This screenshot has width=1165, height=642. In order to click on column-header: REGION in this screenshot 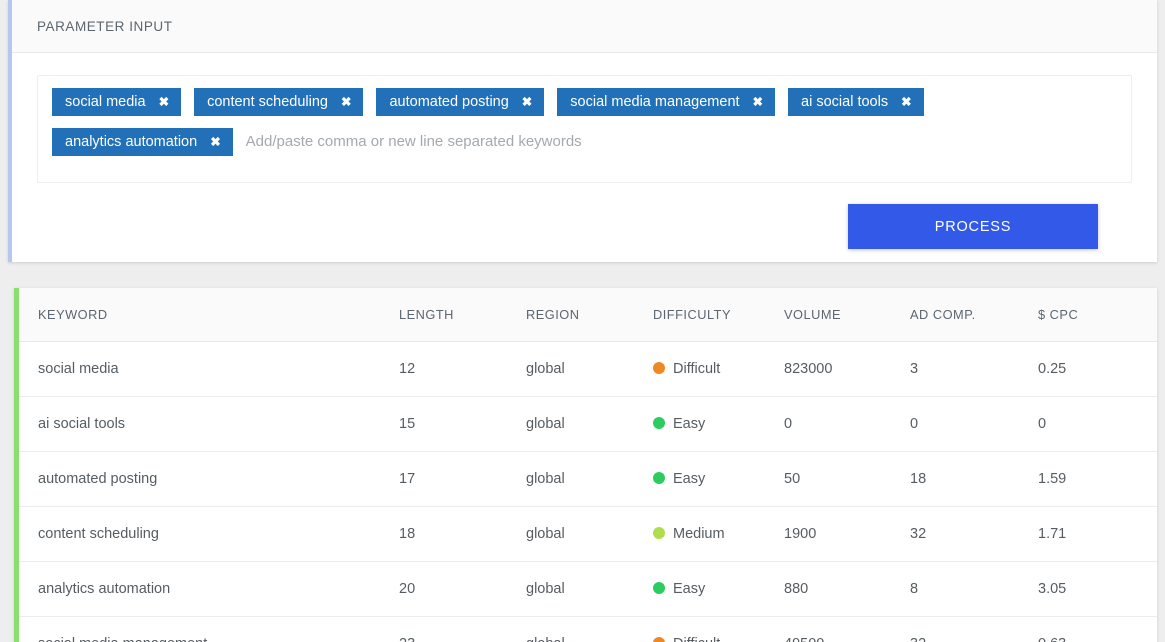, I will do `click(589, 315)`.